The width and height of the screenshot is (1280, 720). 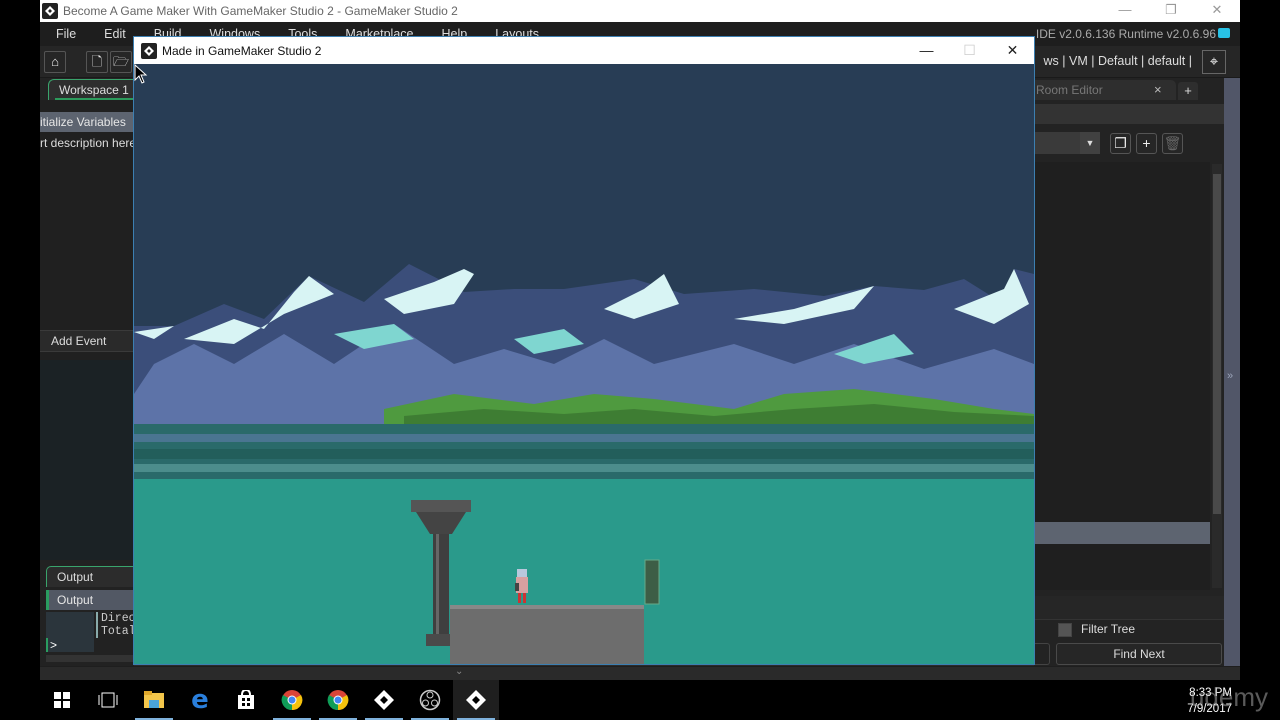 I want to click on new-file-icon: 🗋, so click(x=97, y=62).